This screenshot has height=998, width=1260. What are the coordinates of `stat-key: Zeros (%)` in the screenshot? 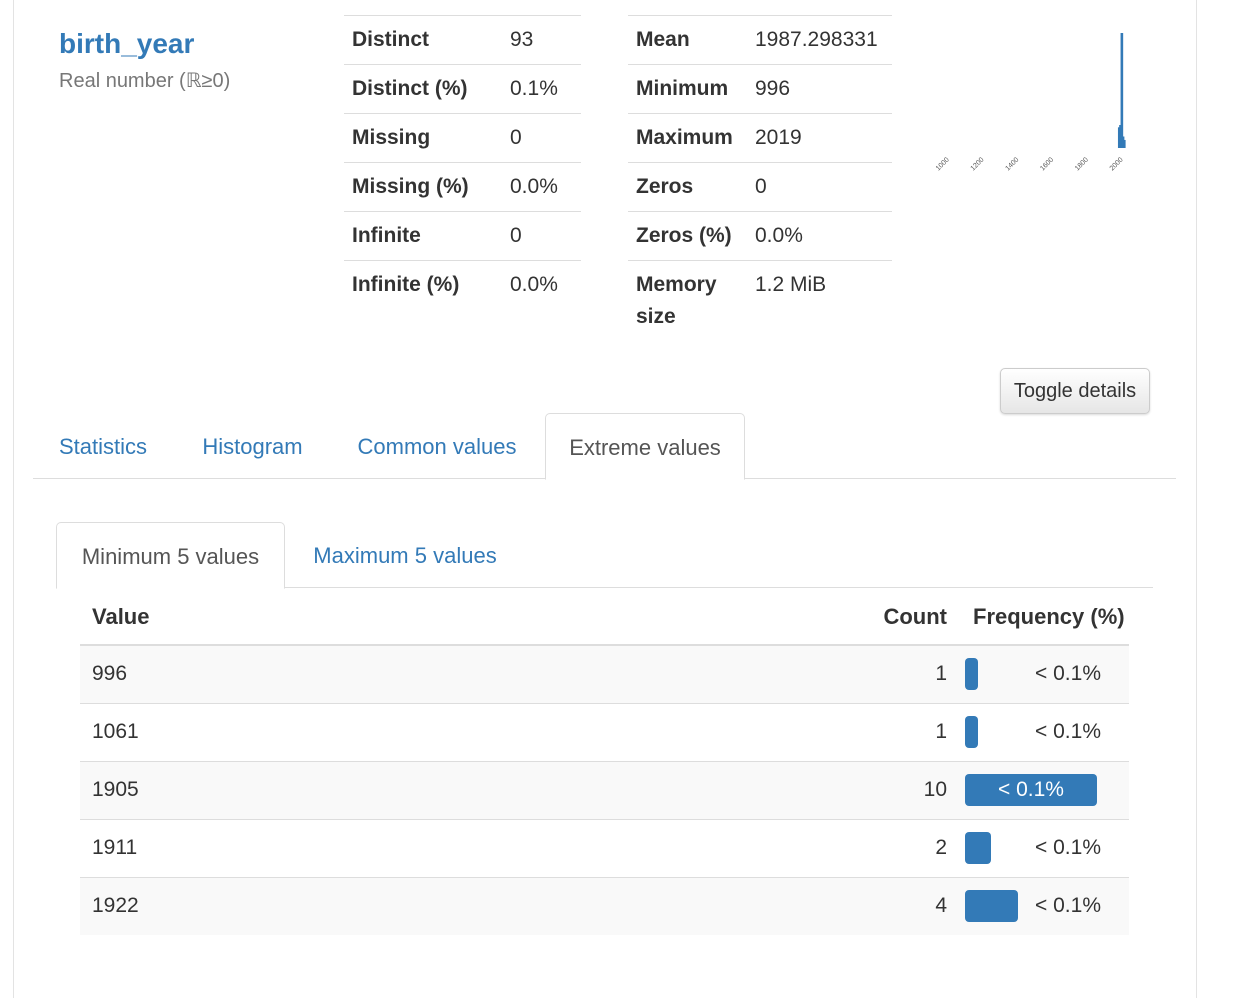 It's located at (687, 236).